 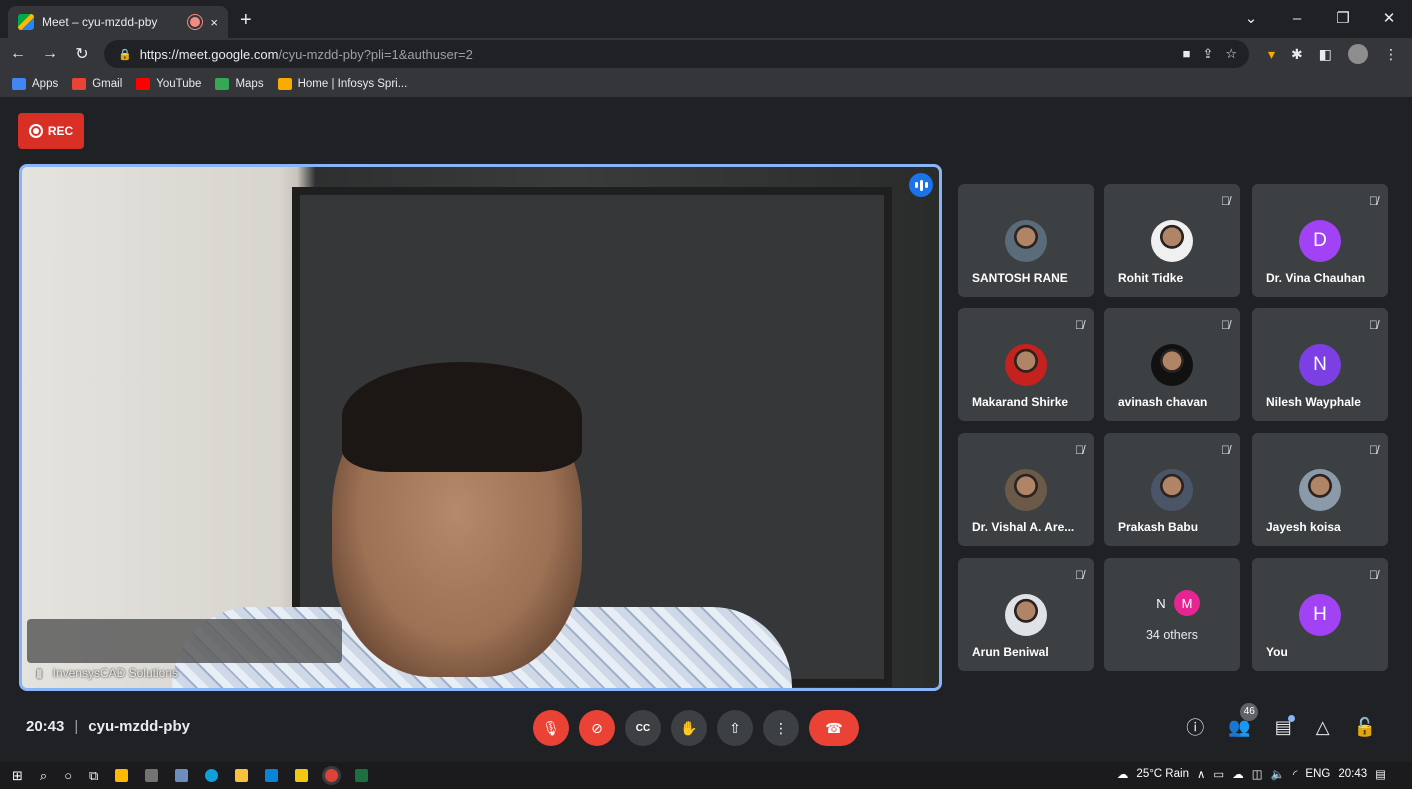 What do you see at coordinates (125, 54) in the screenshot?
I see `lock-icon: 🔒` at bounding box center [125, 54].